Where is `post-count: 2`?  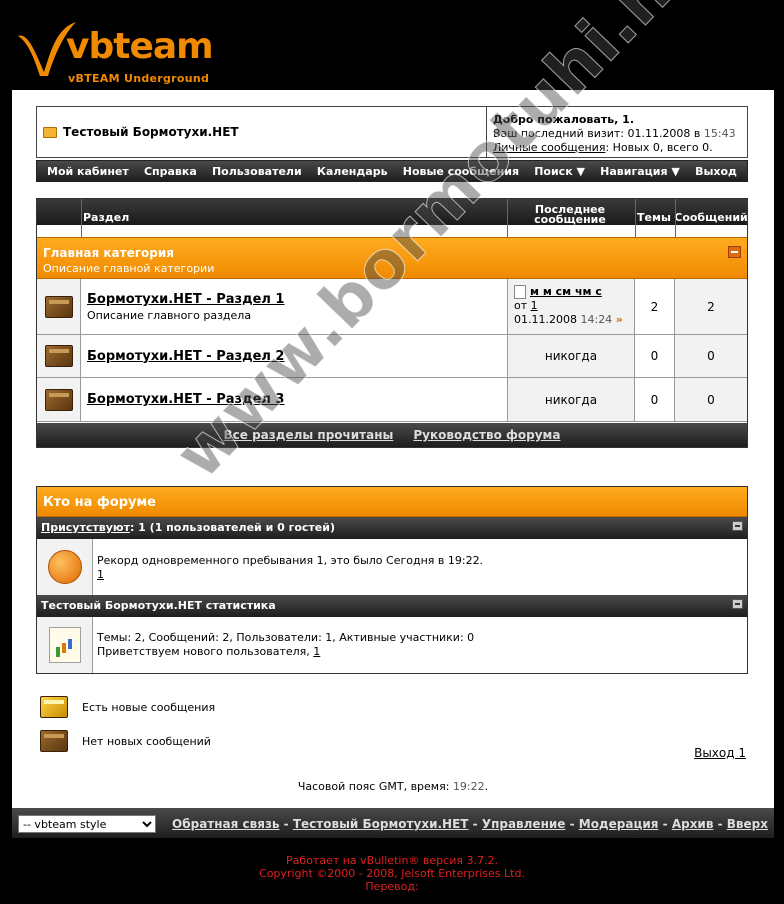
post-count: 2 is located at coordinates (711, 306).